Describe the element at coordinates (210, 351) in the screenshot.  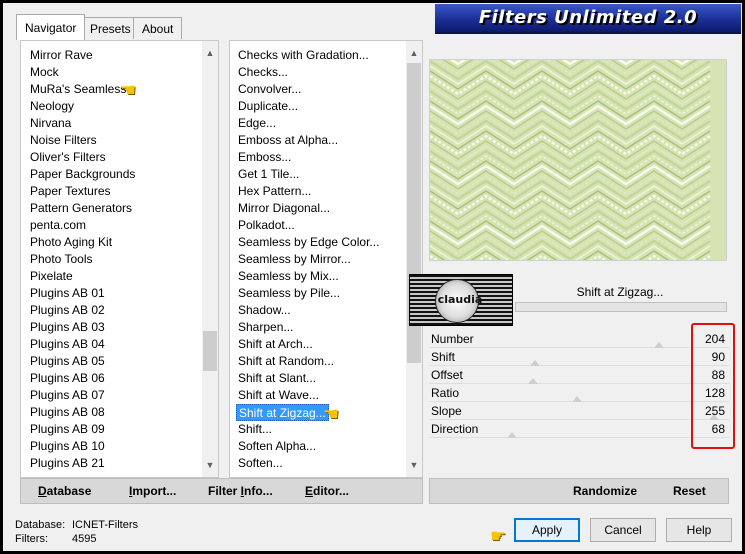
I see `category-scroll-thumb` at that location.